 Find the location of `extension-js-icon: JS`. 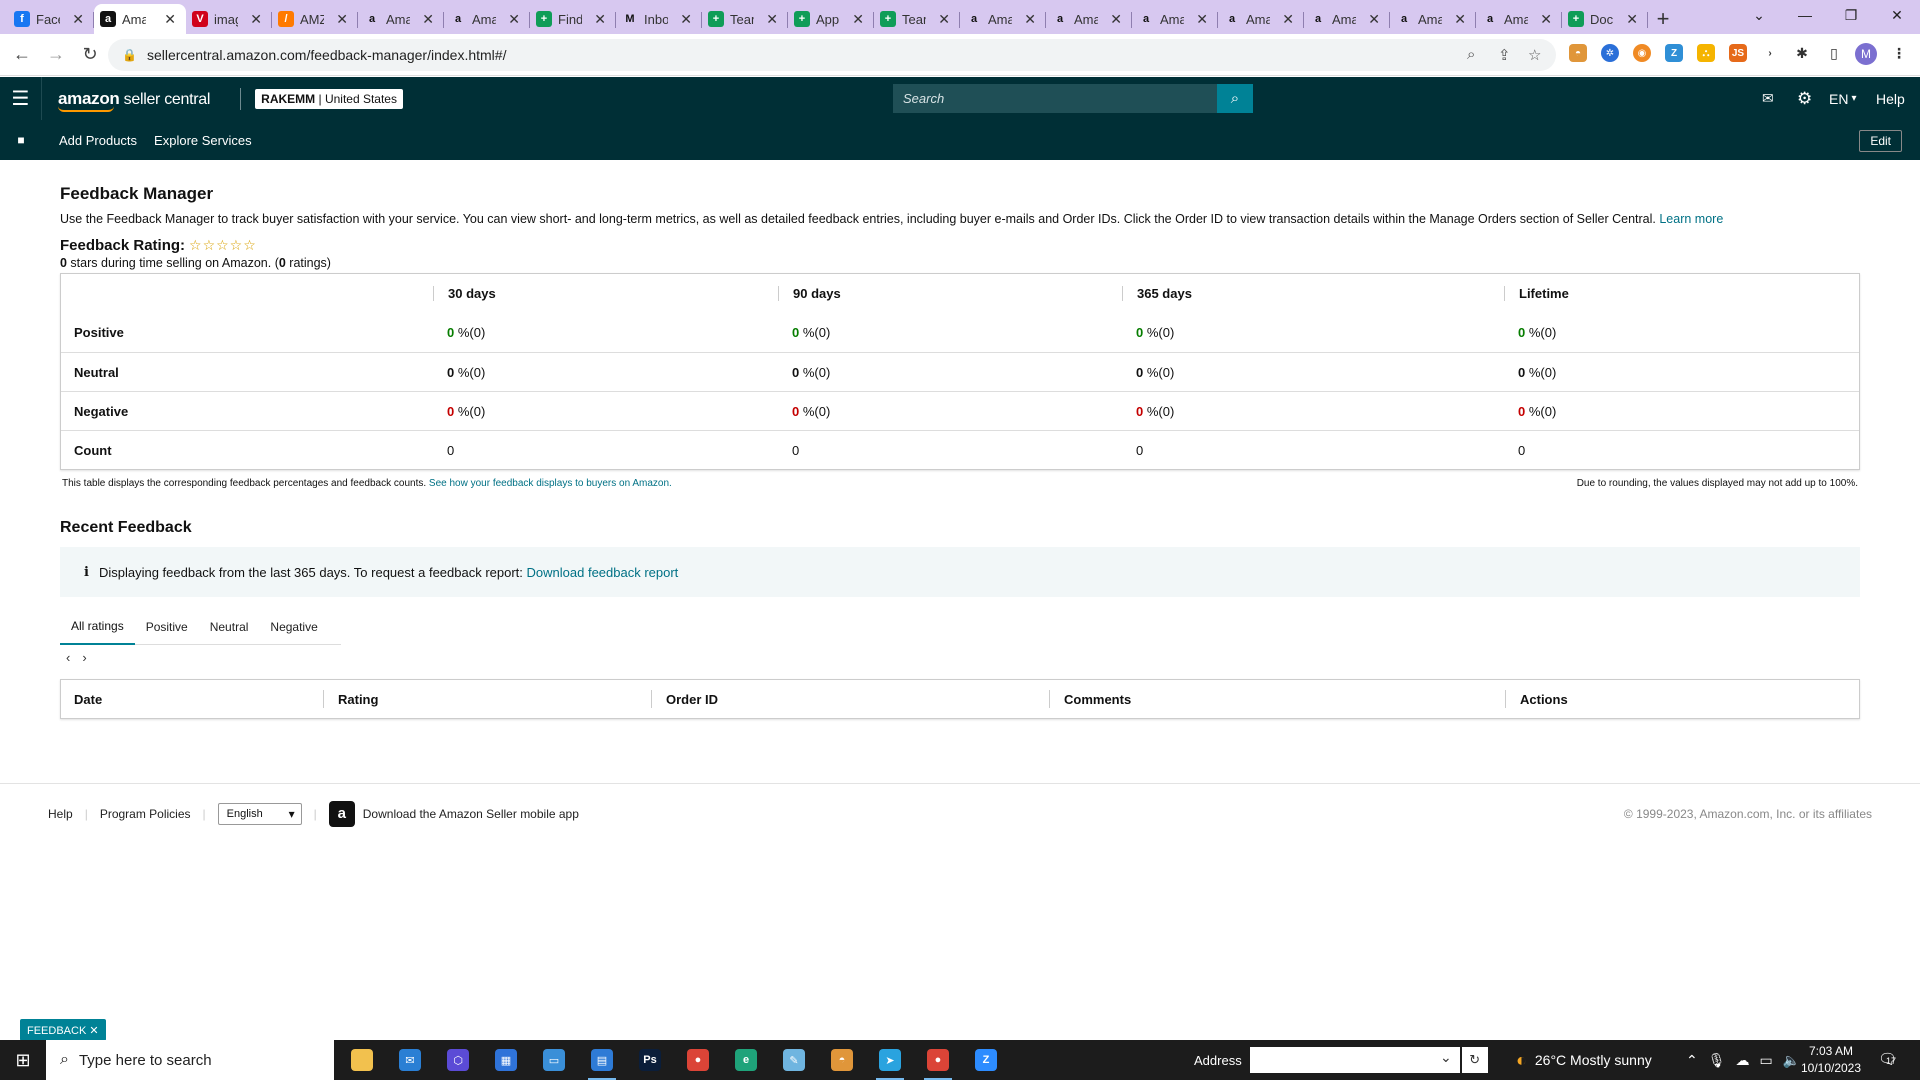

extension-js-icon: JS is located at coordinates (1738, 53).